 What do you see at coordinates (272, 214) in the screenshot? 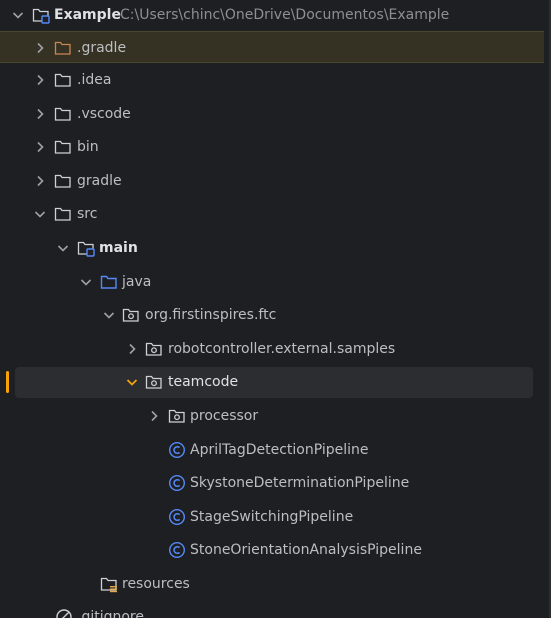
I see `tree-row-src: src` at bounding box center [272, 214].